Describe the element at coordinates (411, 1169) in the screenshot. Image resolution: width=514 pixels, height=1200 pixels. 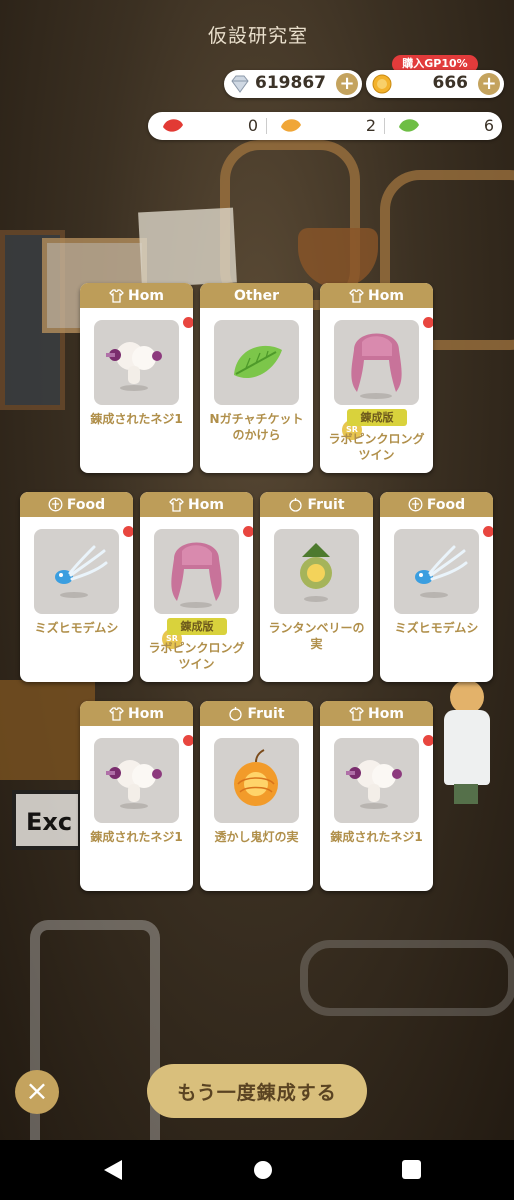
I see `recent-apps-icon` at that location.